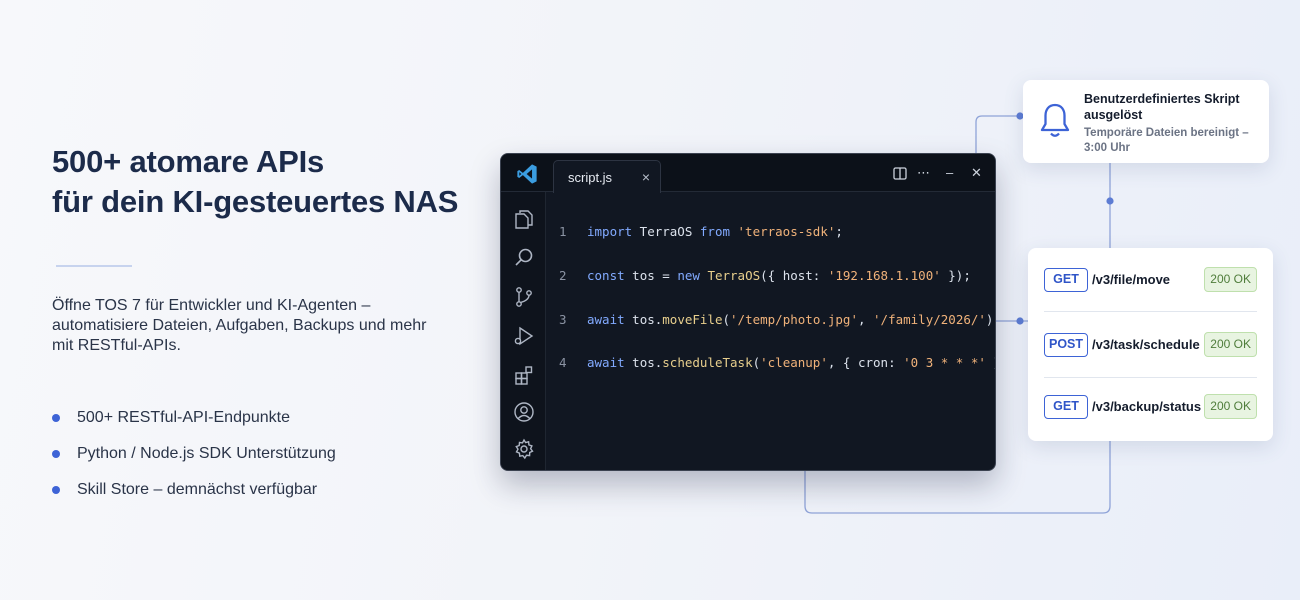  I want to click on account-icon, so click(524, 412).